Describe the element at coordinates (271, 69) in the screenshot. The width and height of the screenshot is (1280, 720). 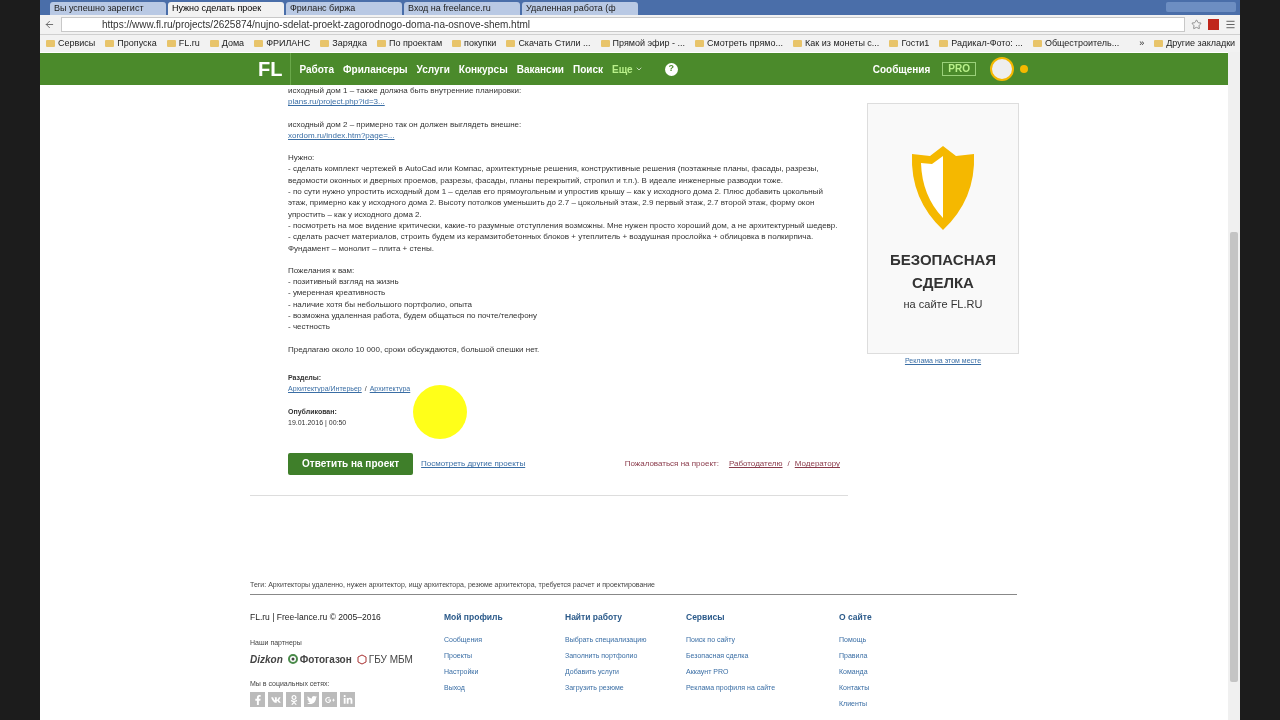
I see `site-logo: FL` at that location.